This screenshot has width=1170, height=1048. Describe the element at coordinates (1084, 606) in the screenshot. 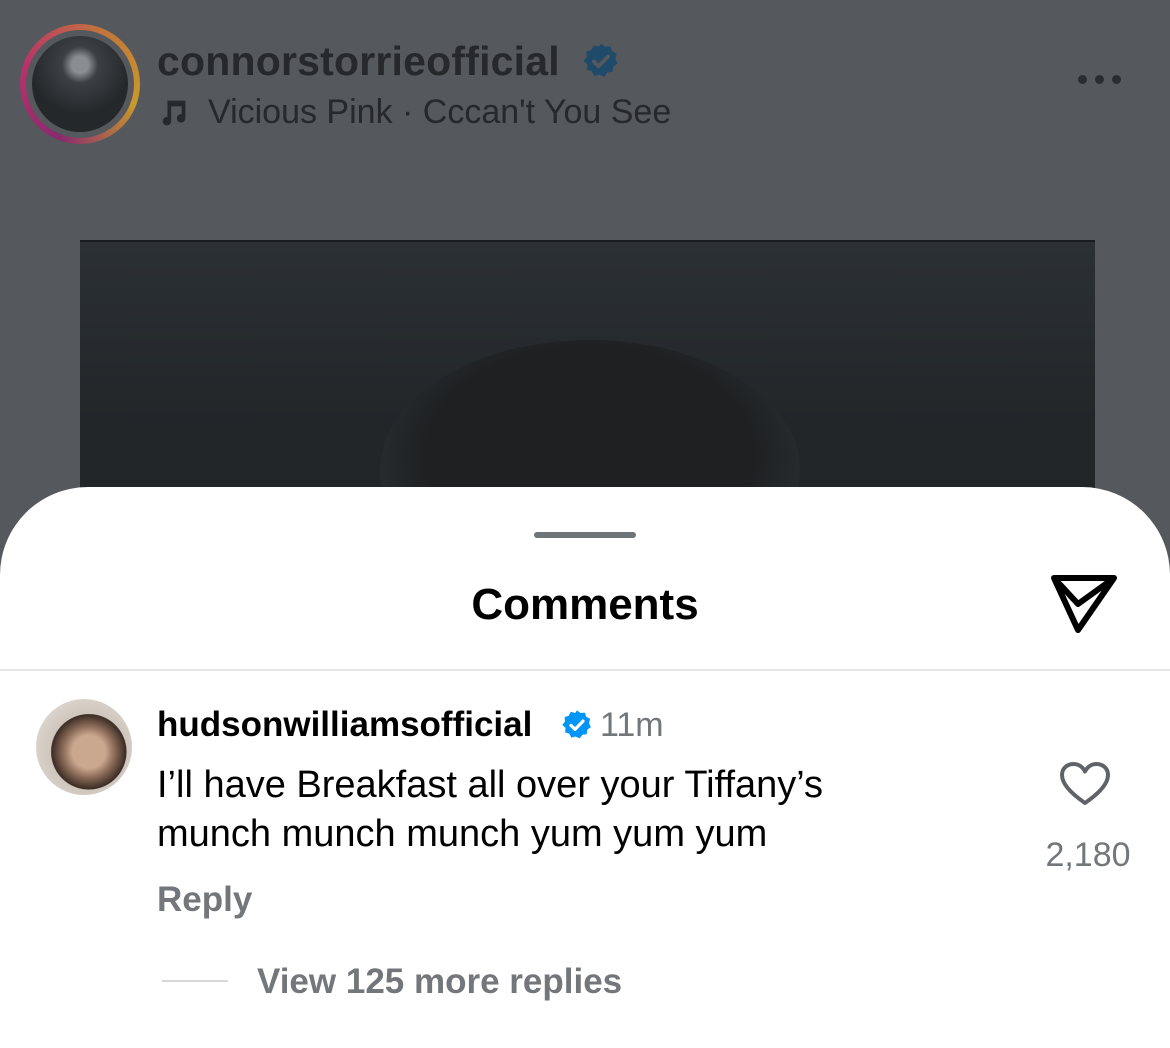

I see `send-icon` at that location.